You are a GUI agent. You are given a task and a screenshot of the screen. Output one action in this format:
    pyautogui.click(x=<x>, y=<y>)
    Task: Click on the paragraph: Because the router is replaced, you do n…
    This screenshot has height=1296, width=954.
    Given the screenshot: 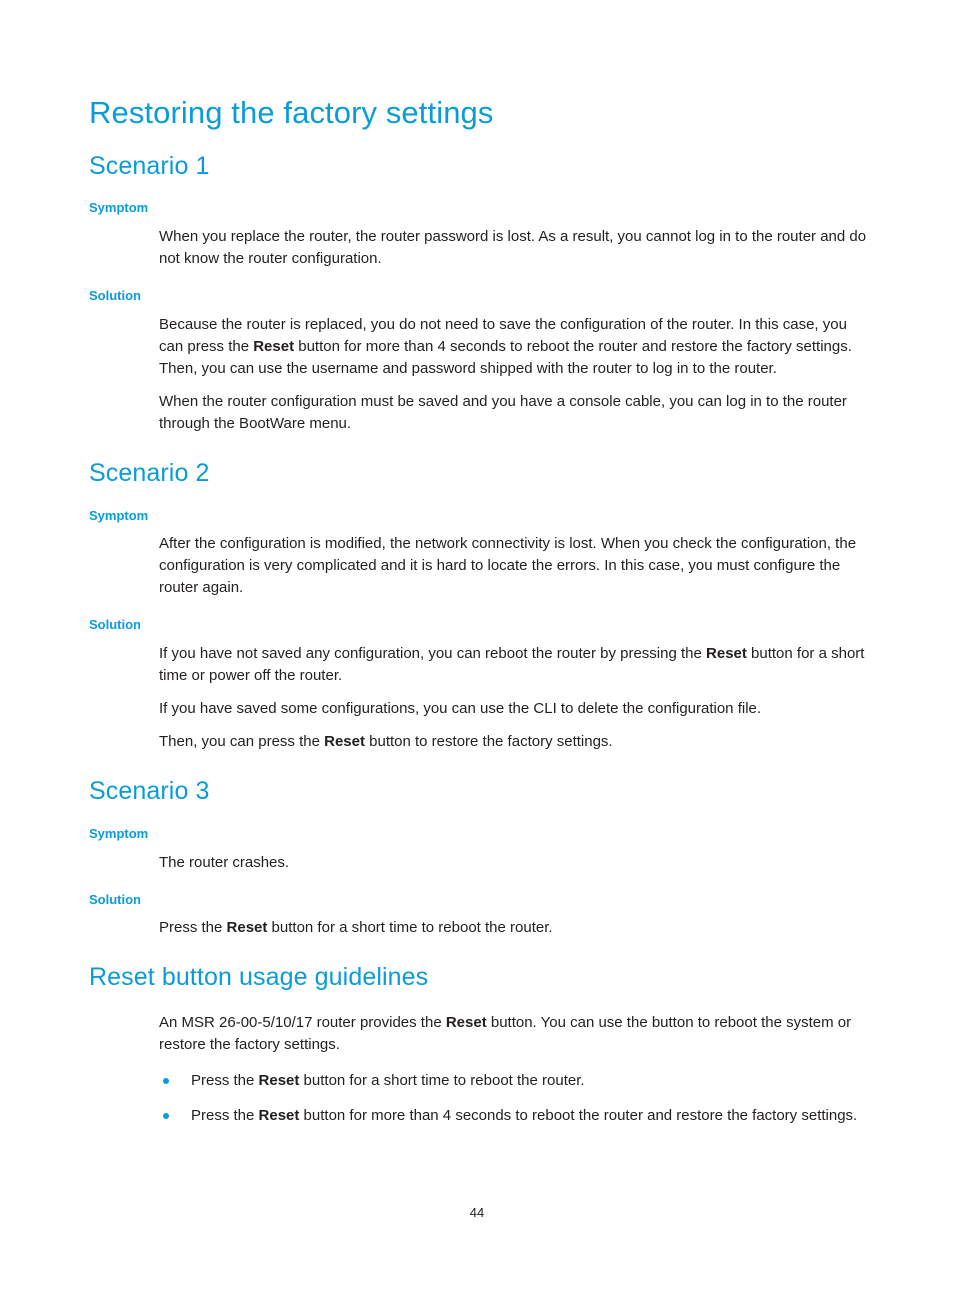 What is the action you would take?
    pyautogui.click(x=513, y=347)
    